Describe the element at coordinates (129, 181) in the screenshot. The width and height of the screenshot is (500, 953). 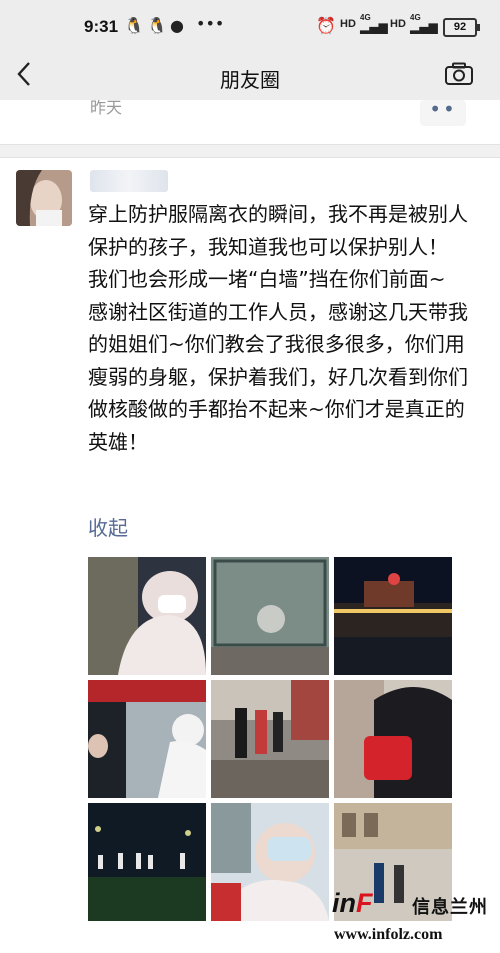
I see `nickname-blurred` at that location.